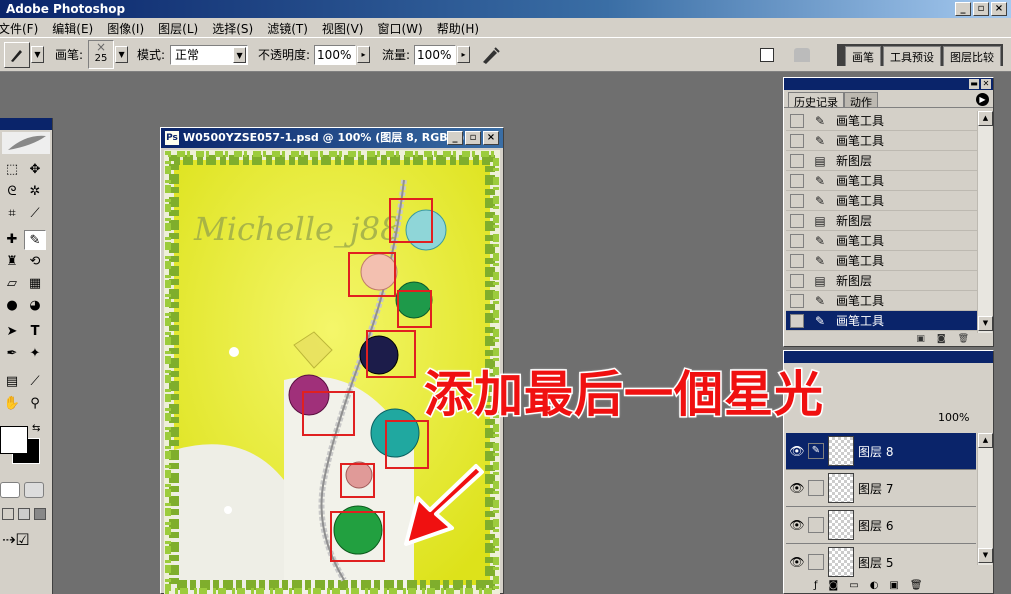 This screenshot has height=594, width=1011. I want to click on layers-scroll-track, so click(985, 498).